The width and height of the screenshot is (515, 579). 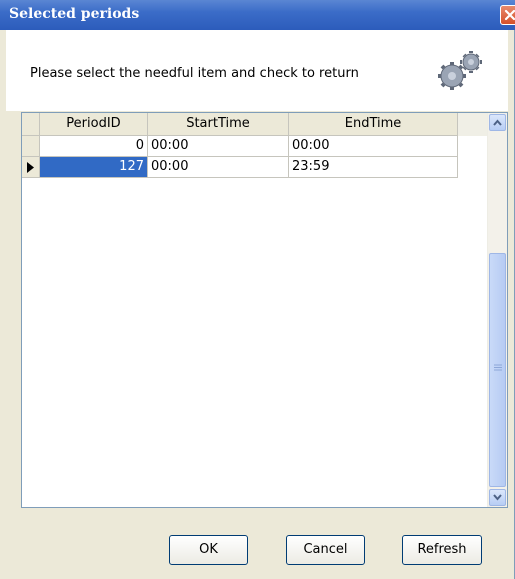 I want to click on row-indicator-icon, so click(x=30, y=167).